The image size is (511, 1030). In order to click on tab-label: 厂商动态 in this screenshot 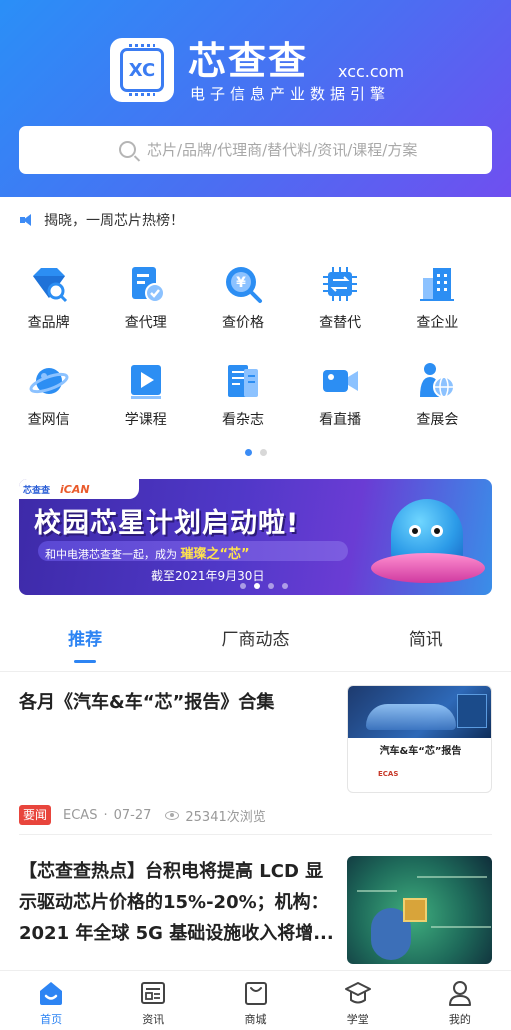, I will do `click(255, 640)`.